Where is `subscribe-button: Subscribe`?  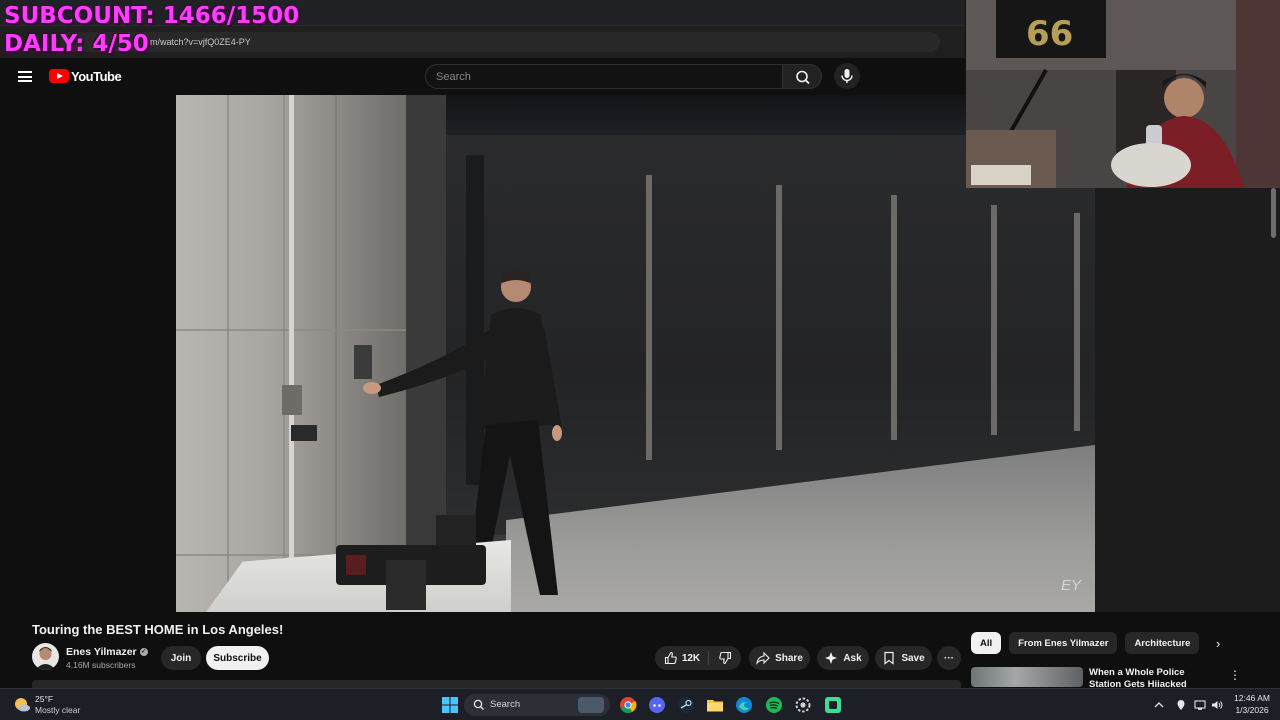
subscribe-button: Subscribe is located at coordinates (237, 658).